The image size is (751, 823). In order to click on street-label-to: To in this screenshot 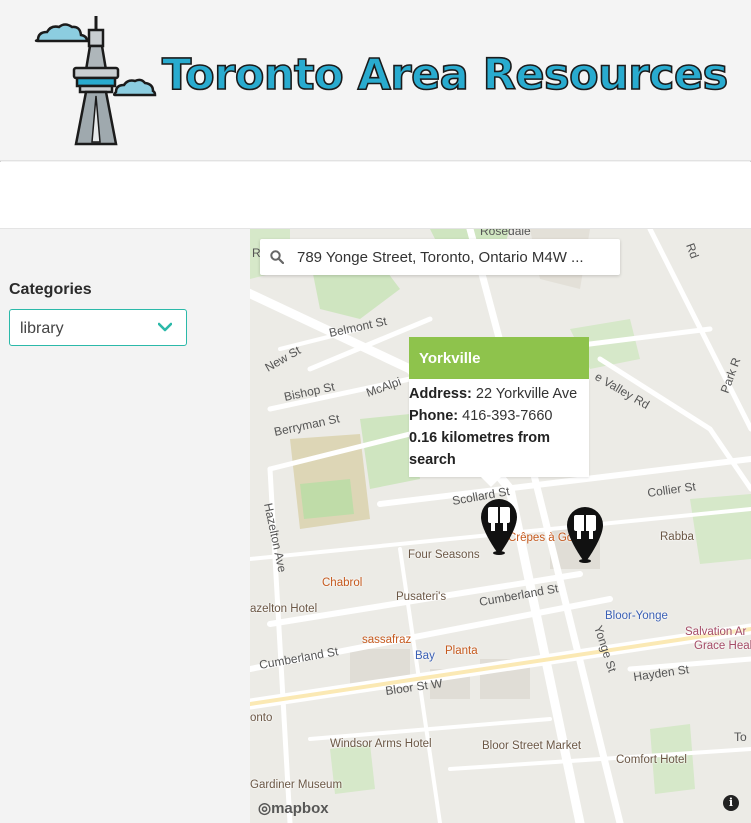, I will do `click(740, 737)`.